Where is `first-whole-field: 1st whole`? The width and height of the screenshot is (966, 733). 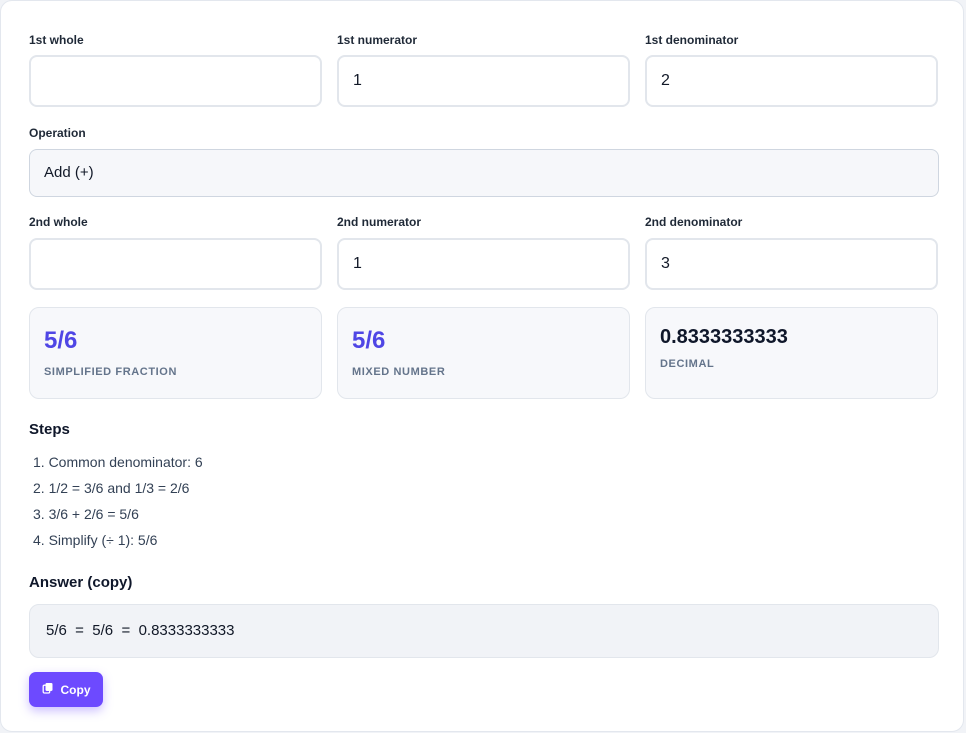
first-whole-field: 1st whole is located at coordinates (175, 69).